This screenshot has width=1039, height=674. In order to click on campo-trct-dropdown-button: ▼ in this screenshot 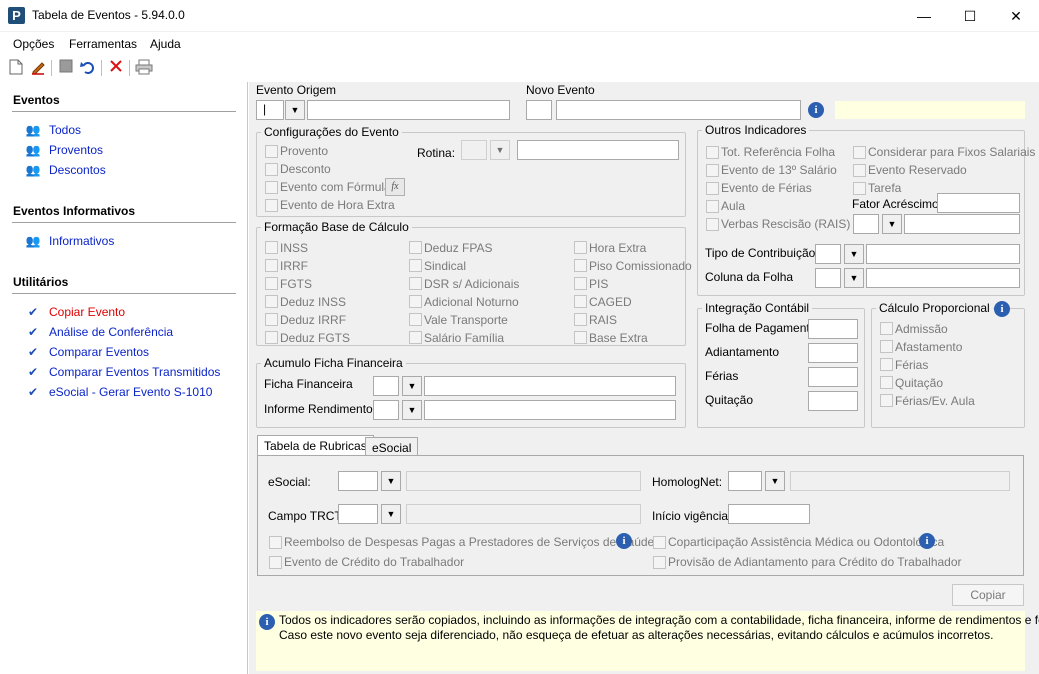, I will do `click(391, 514)`.